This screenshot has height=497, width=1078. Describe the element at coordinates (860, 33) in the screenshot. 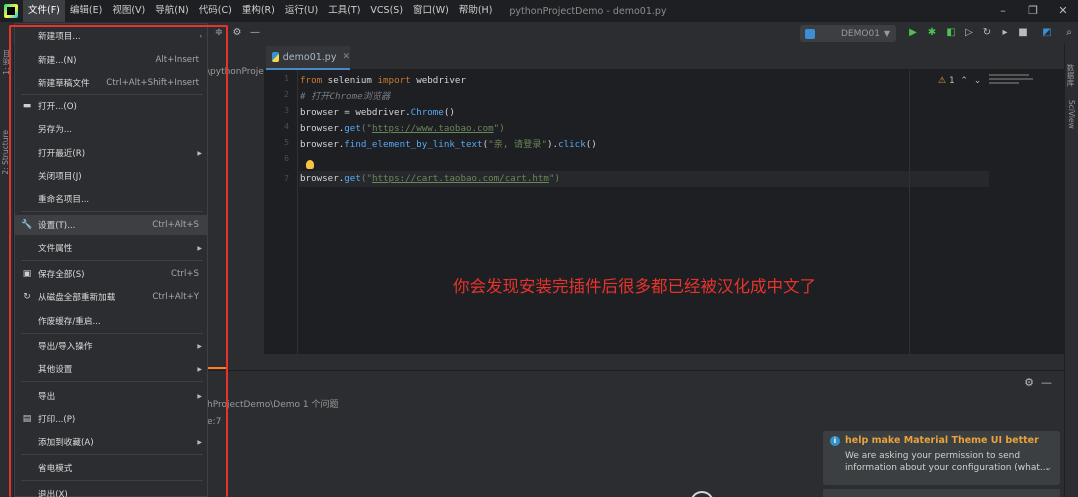

I see `run-config-label: DEMO01` at that location.